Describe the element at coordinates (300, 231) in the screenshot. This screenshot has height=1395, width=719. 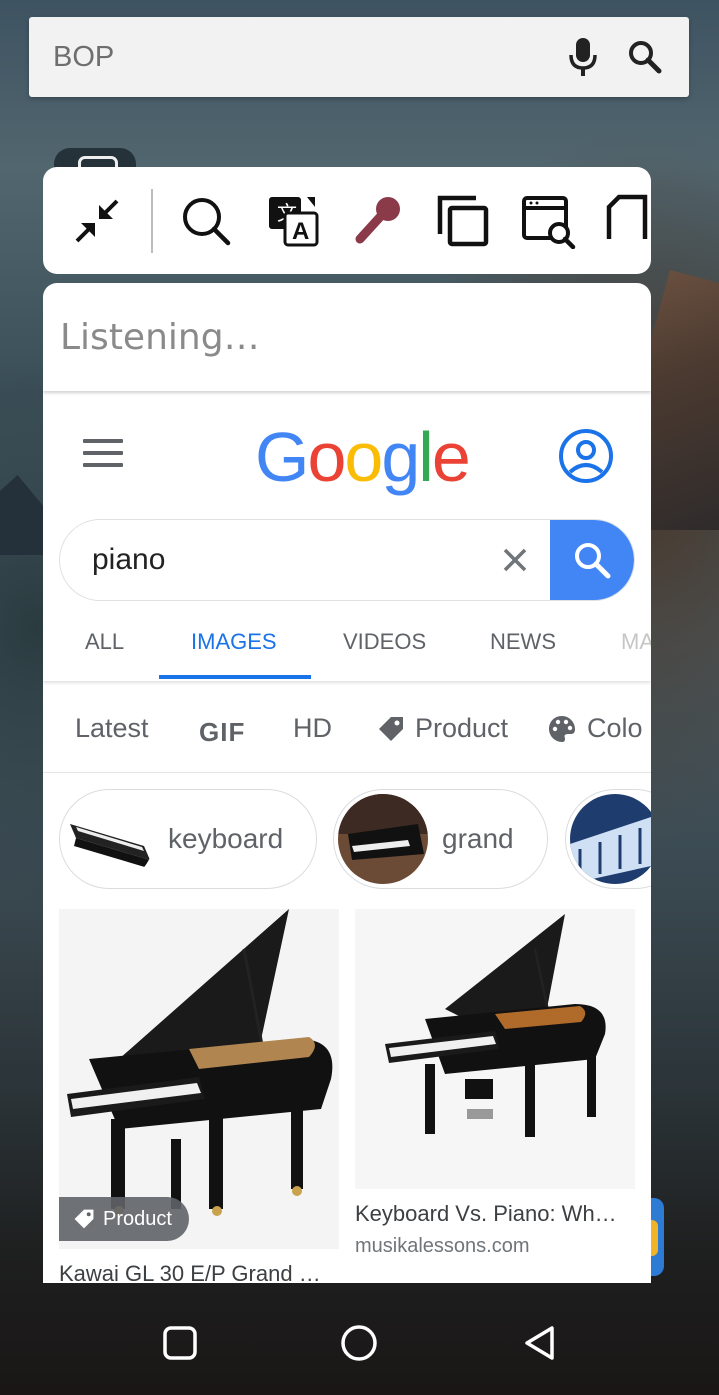
I see `svg-text: A` at that location.